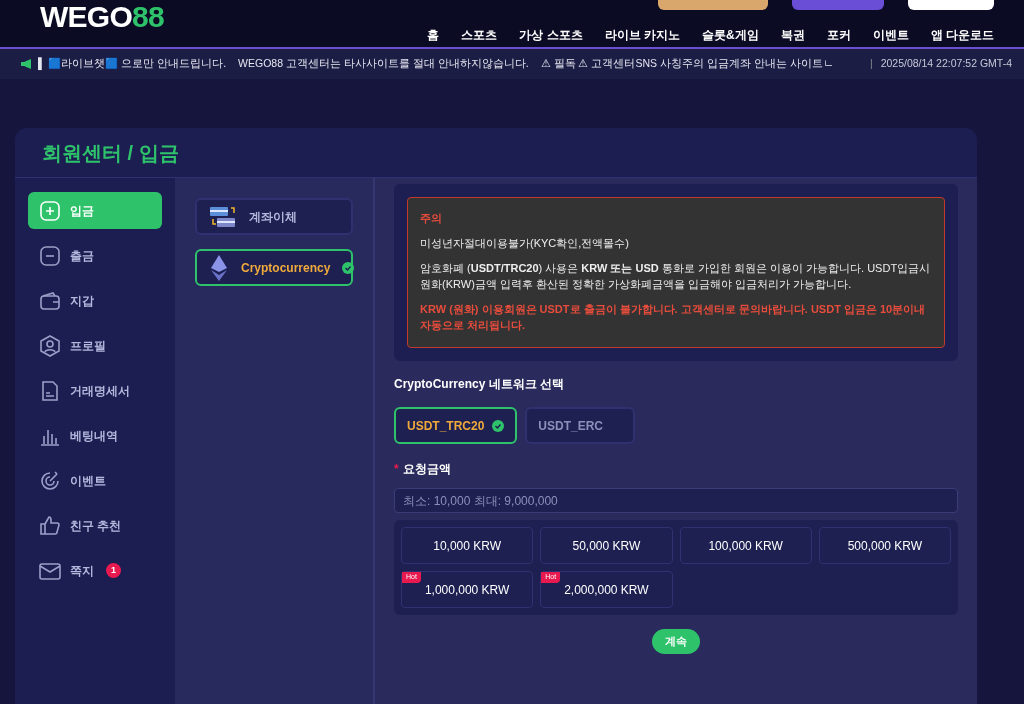  What do you see at coordinates (580, 425) in the screenshot?
I see `network-option: USDT_ERC` at bounding box center [580, 425].